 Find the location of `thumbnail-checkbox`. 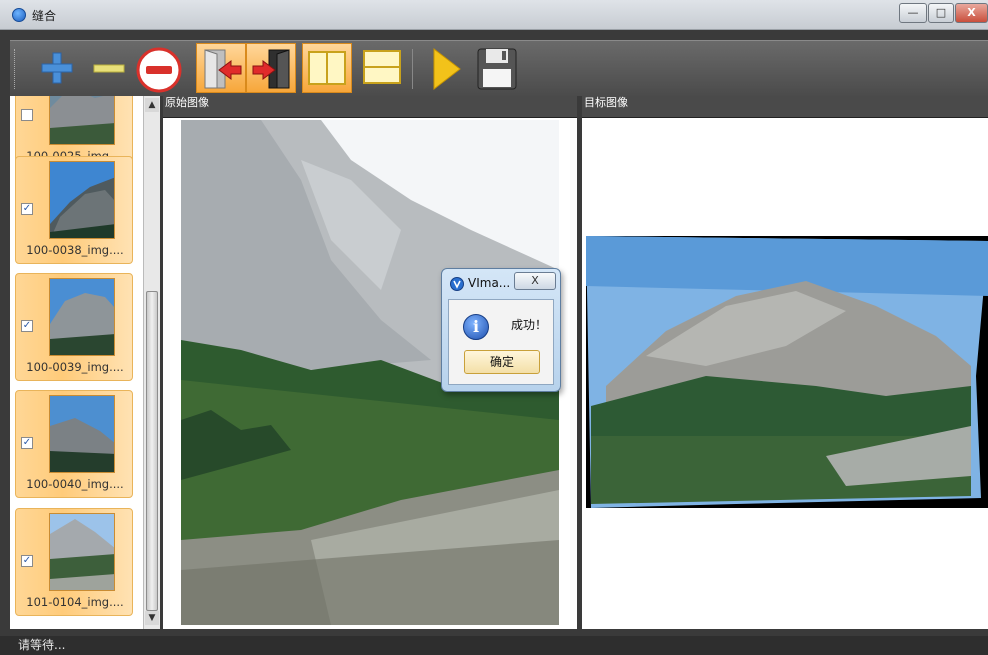

thumbnail-checkbox is located at coordinates (27, 115).